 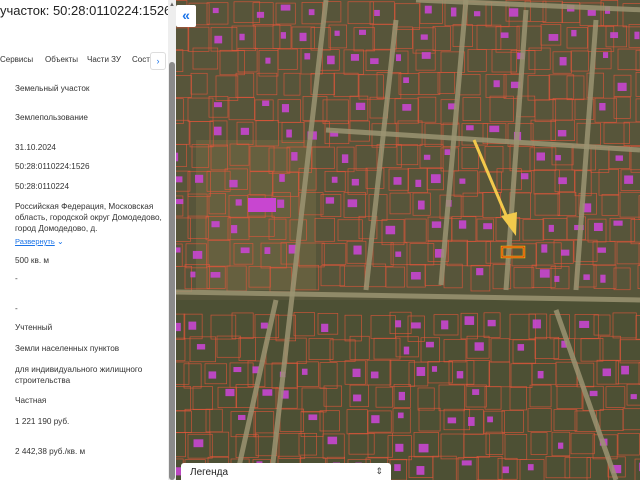 What do you see at coordinates (172, 5) in the screenshot?
I see `scroll-up-icon: ▲` at bounding box center [172, 5].